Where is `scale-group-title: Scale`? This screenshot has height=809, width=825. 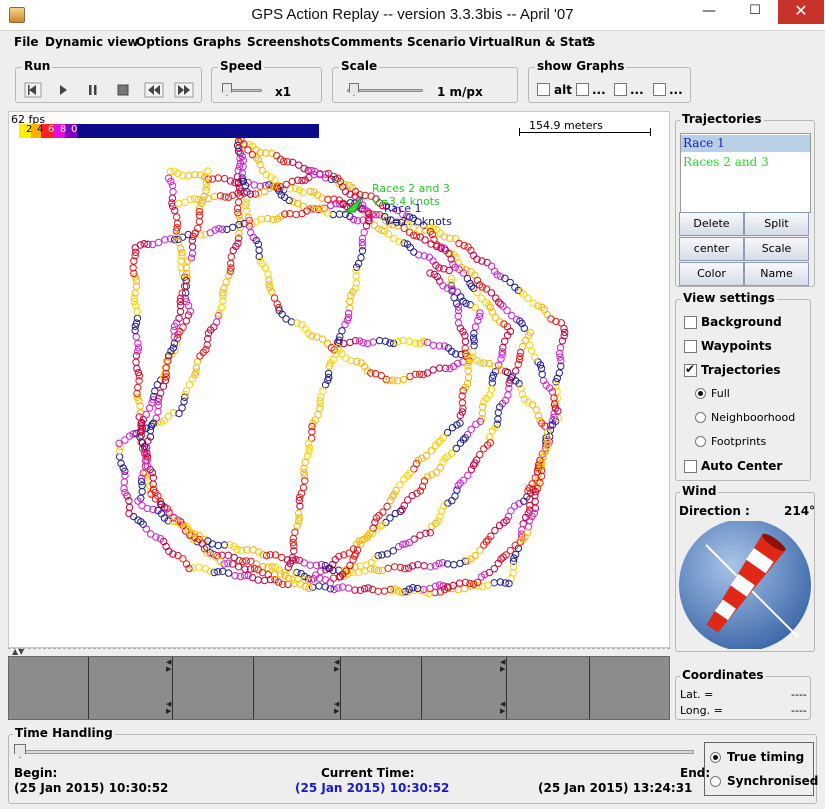
scale-group-title: Scale is located at coordinates (359, 66).